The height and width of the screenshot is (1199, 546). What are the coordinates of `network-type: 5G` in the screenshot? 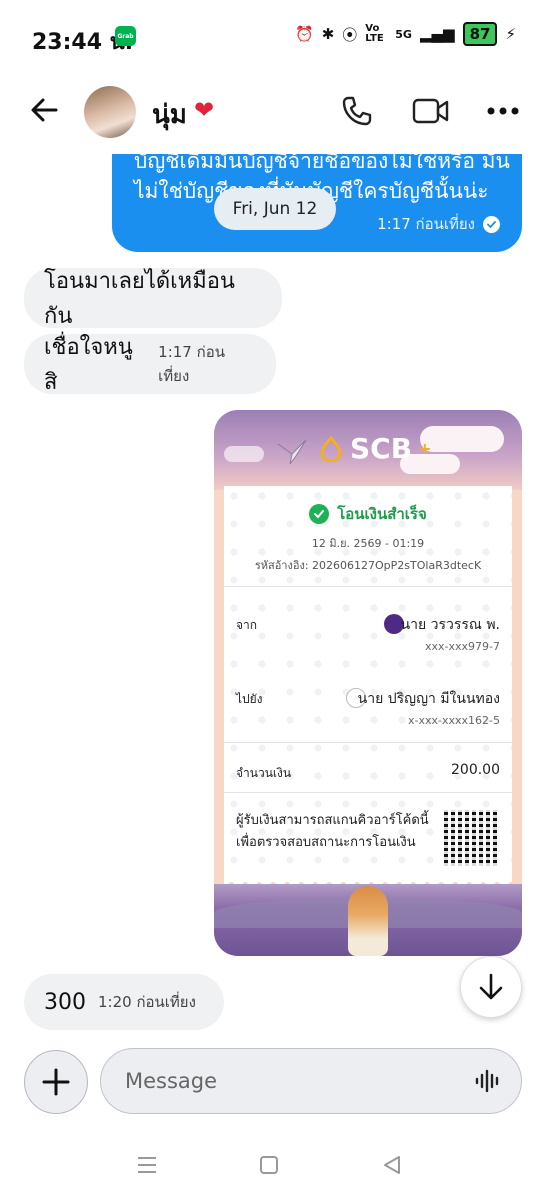 It's located at (403, 34).